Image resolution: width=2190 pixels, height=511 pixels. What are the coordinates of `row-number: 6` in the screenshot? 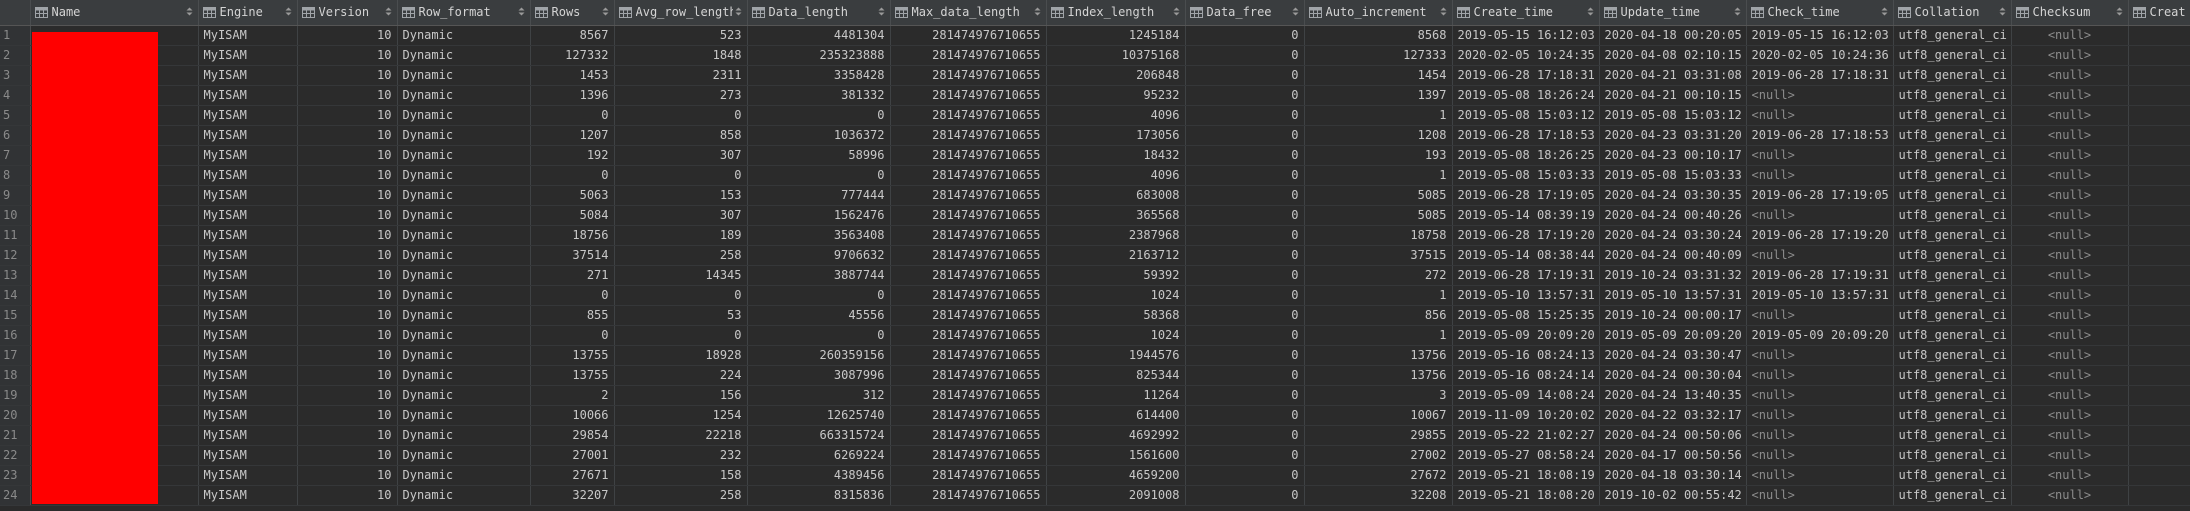 It's located at (15, 135).